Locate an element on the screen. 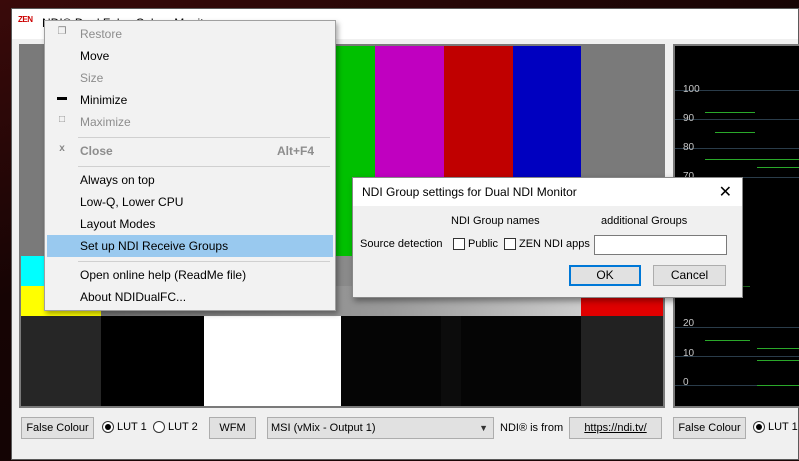 This screenshot has width=799, height=461. lut2-radio: LUT 2 is located at coordinates (175, 427).